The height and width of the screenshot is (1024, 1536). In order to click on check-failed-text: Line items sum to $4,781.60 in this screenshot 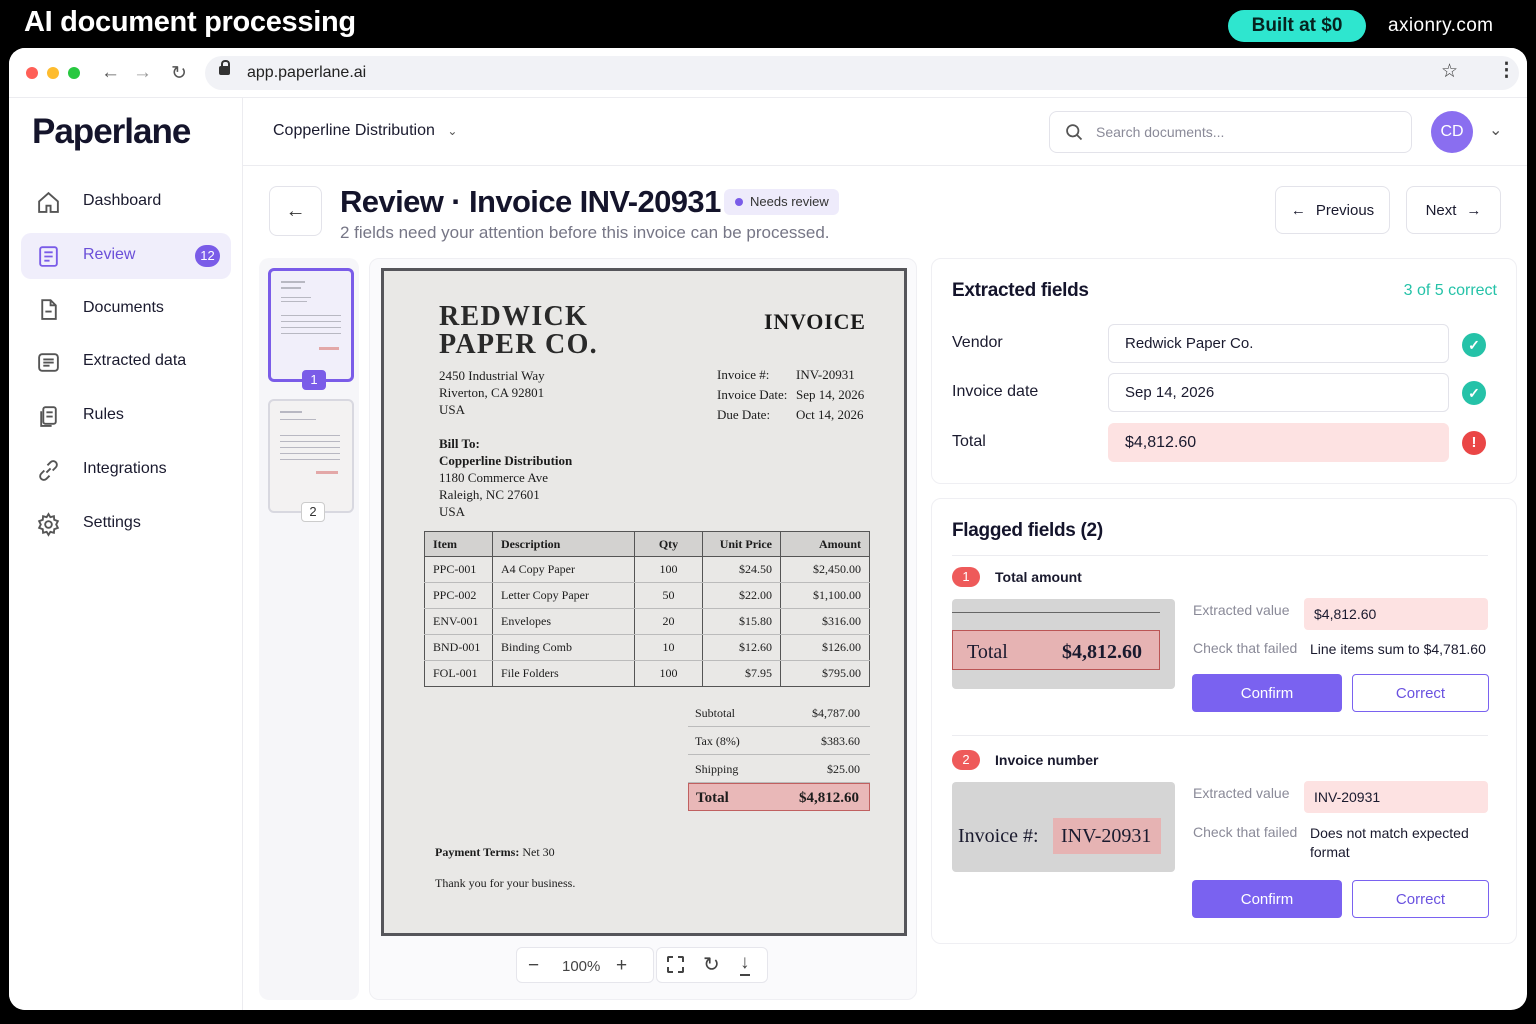, I will do `click(1398, 649)`.